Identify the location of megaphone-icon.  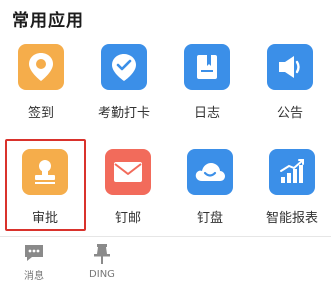
(289, 67).